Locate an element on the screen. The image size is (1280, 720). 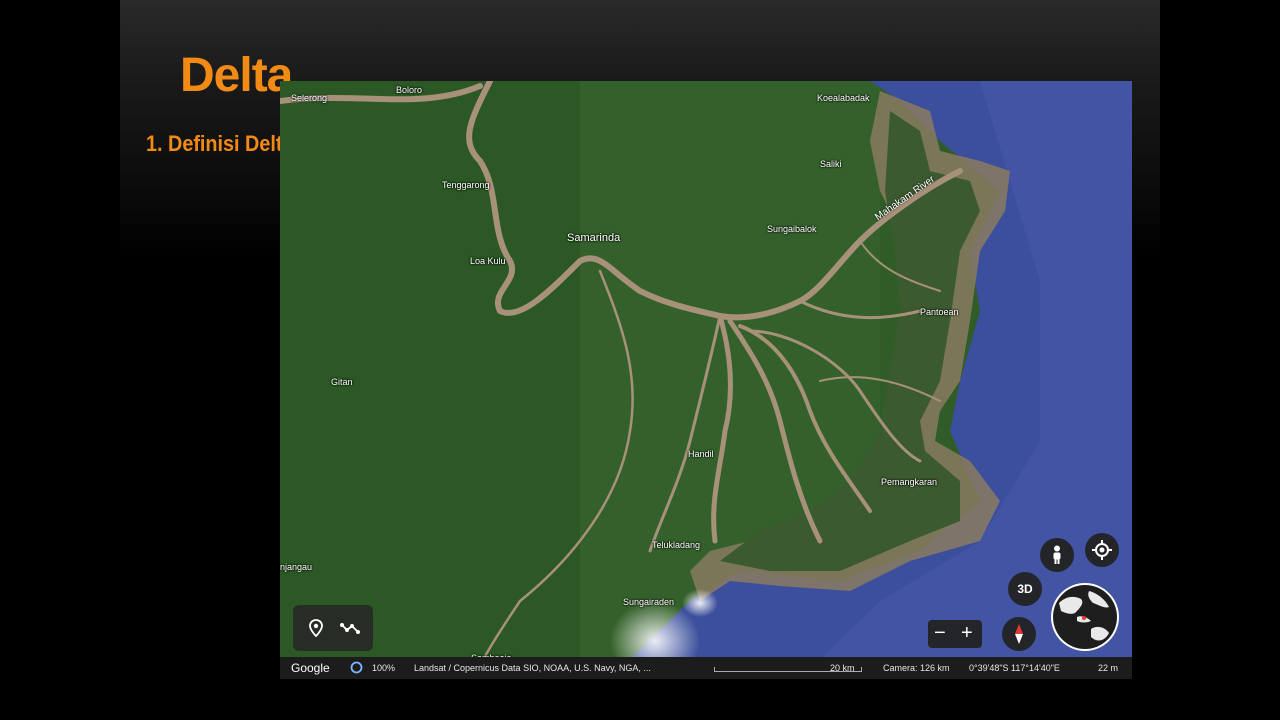
place-label: Tenggarong is located at coordinates (466, 185).